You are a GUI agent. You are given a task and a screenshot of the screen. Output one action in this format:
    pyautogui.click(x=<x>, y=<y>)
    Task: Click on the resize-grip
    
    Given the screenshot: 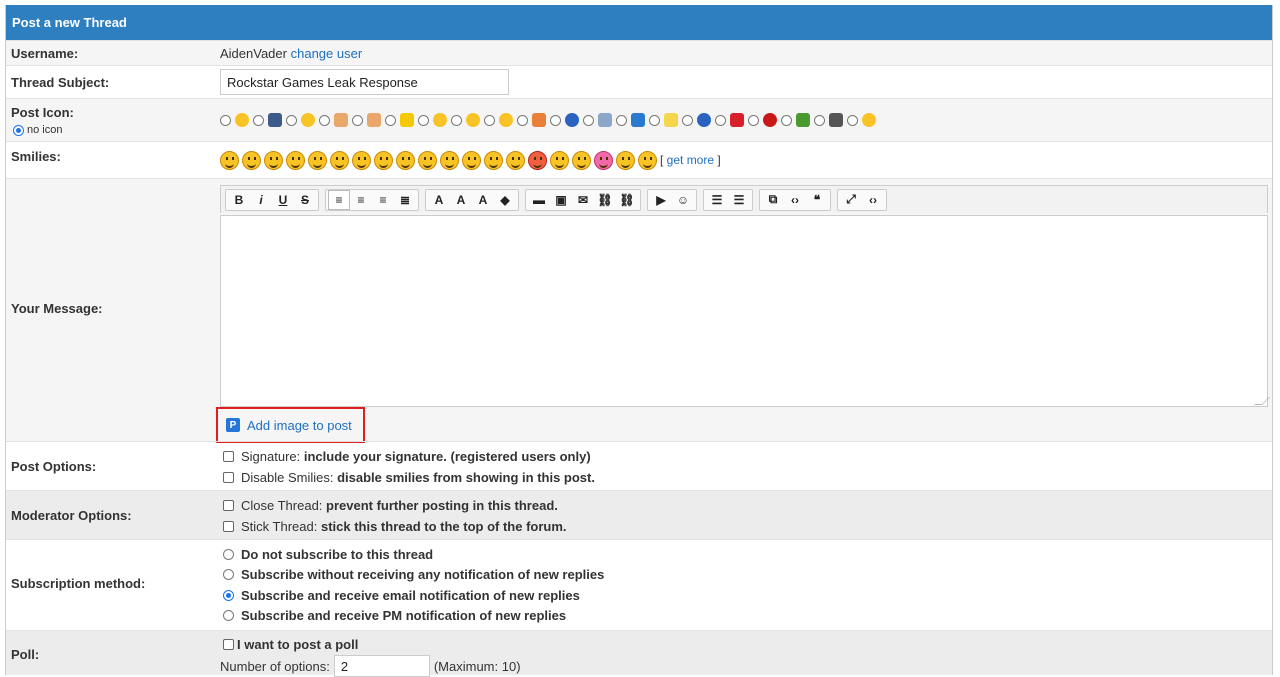 What is the action you would take?
    pyautogui.click(x=1262, y=401)
    